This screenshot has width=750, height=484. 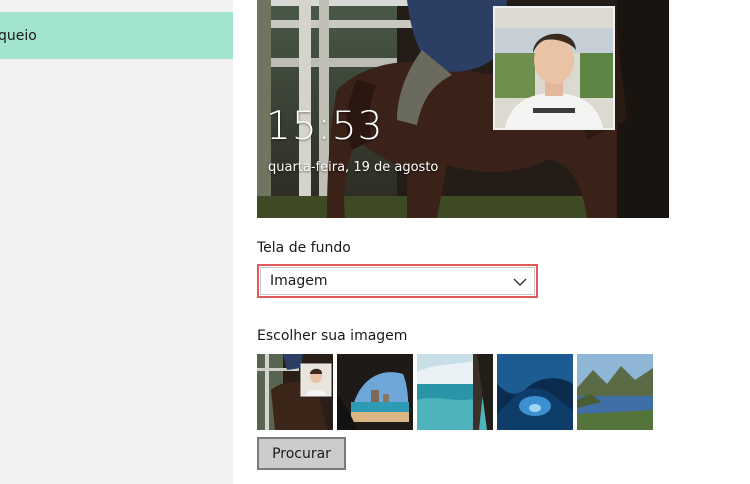 What do you see at coordinates (116, 35) in the screenshot?
I see `sidebar-item-lock-screen: queio` at bounding box center [116, 35].